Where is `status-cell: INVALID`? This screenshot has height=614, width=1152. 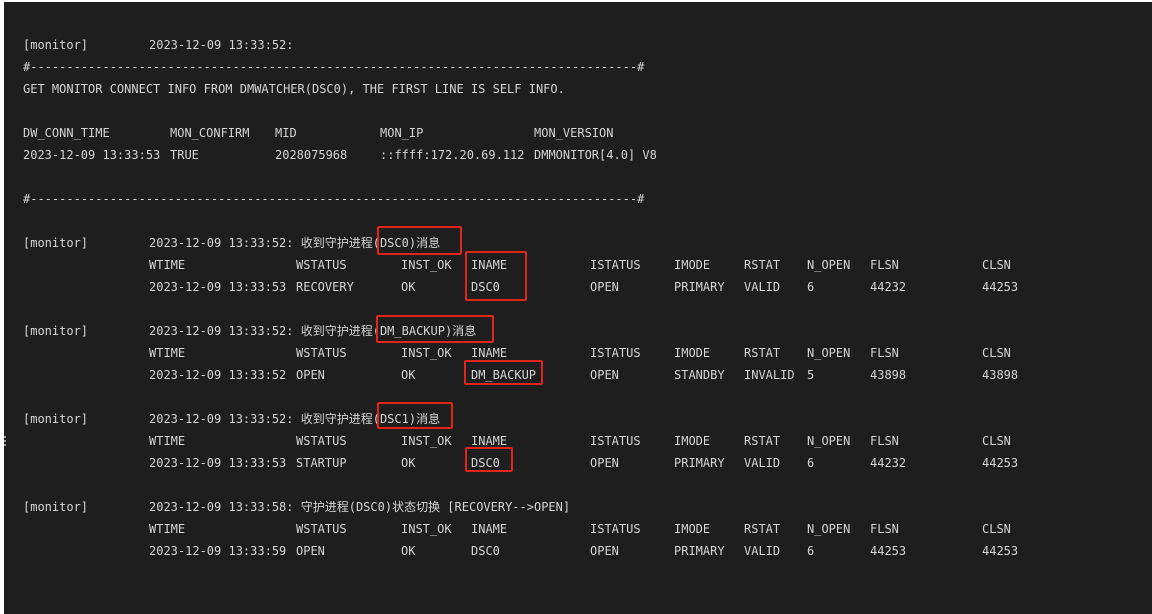 status-cell: INVALID is located at coordinates (769, 375).